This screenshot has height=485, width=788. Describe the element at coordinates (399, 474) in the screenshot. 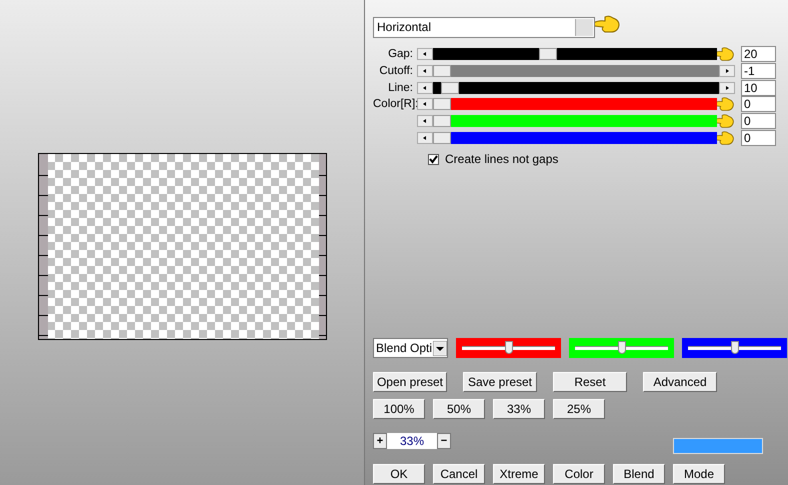

I see `dialog-button: OK` at that location.